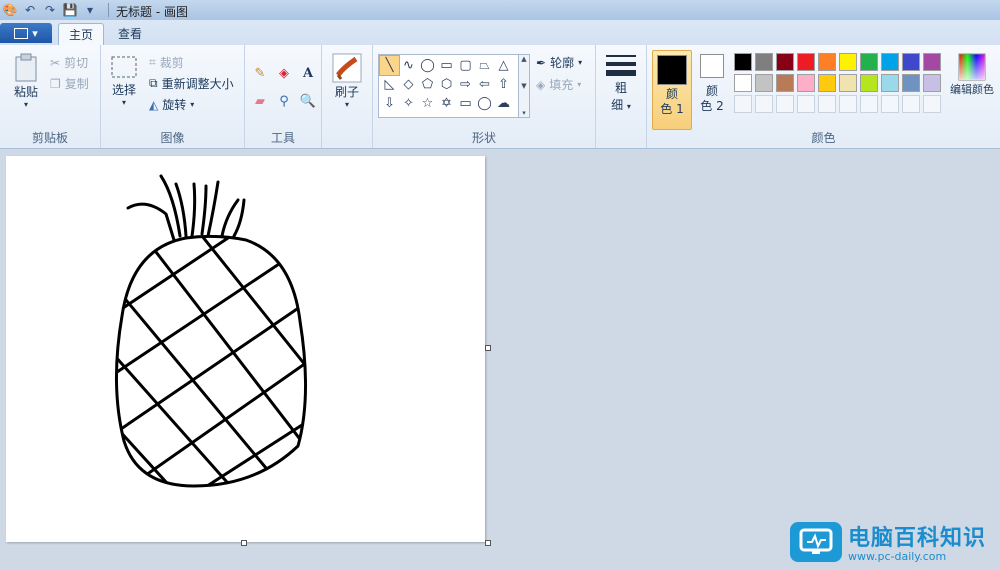 This screenshot has height=570, width=1000. I want to click on down-arrow-shape-icon: ⇩, so click(389, 103).